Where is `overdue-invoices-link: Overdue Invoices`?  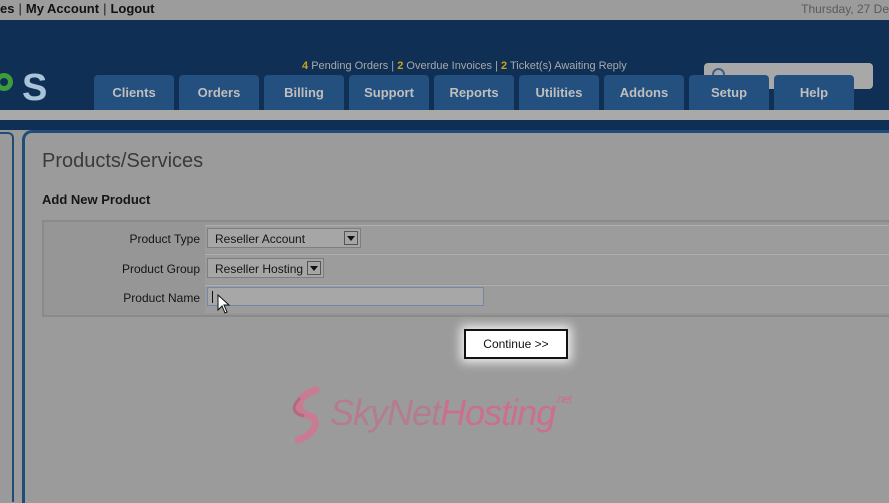
overdue-invoices-link: Overdue Invoices is located at coordinates (449, 66).